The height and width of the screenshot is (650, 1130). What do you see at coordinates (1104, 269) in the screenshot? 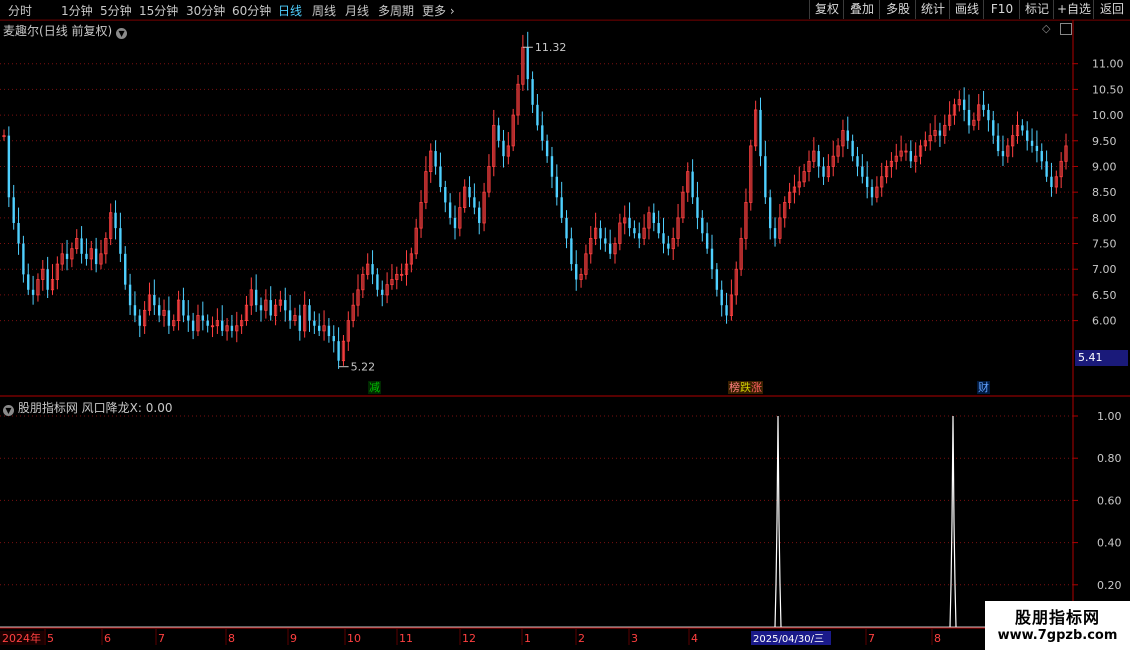
I see `price-axis-label: 7.00` at bounding box center [1104, 269].